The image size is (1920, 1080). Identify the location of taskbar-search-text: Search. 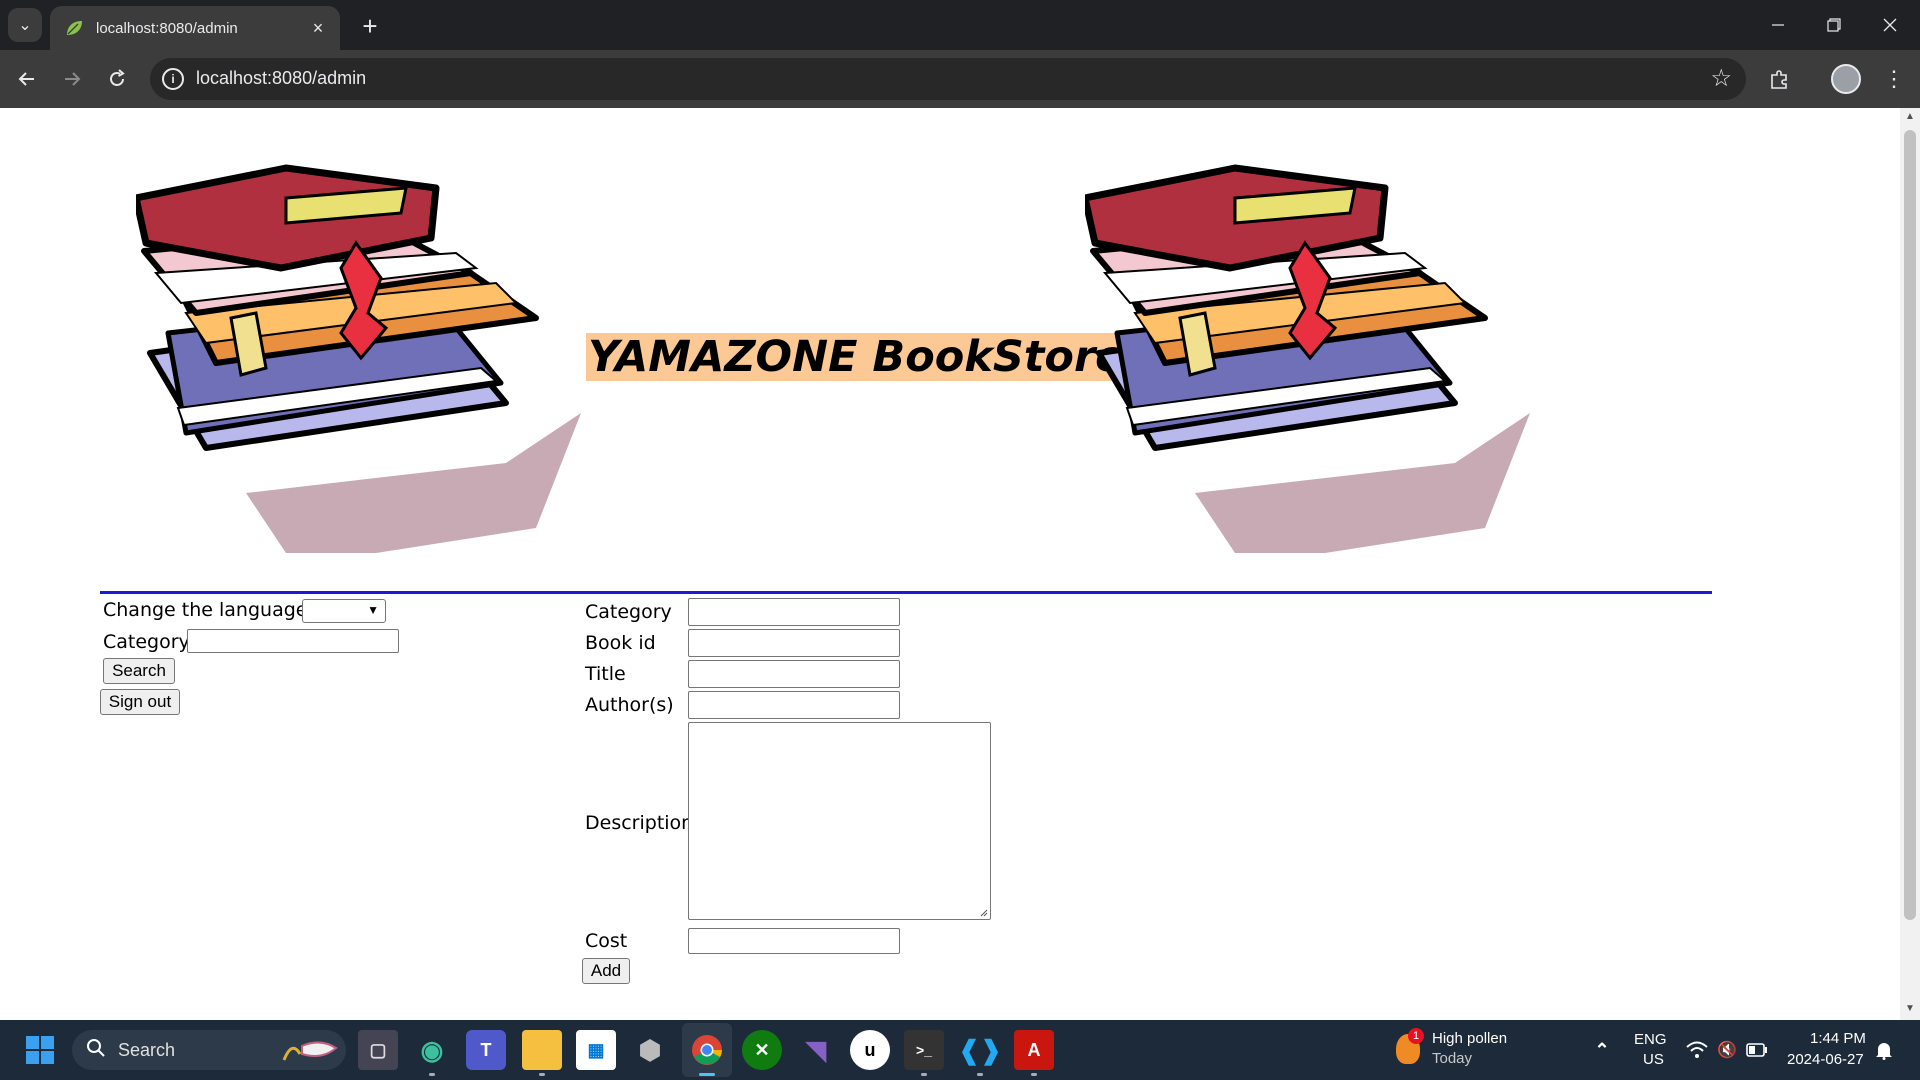
(147, 1050).